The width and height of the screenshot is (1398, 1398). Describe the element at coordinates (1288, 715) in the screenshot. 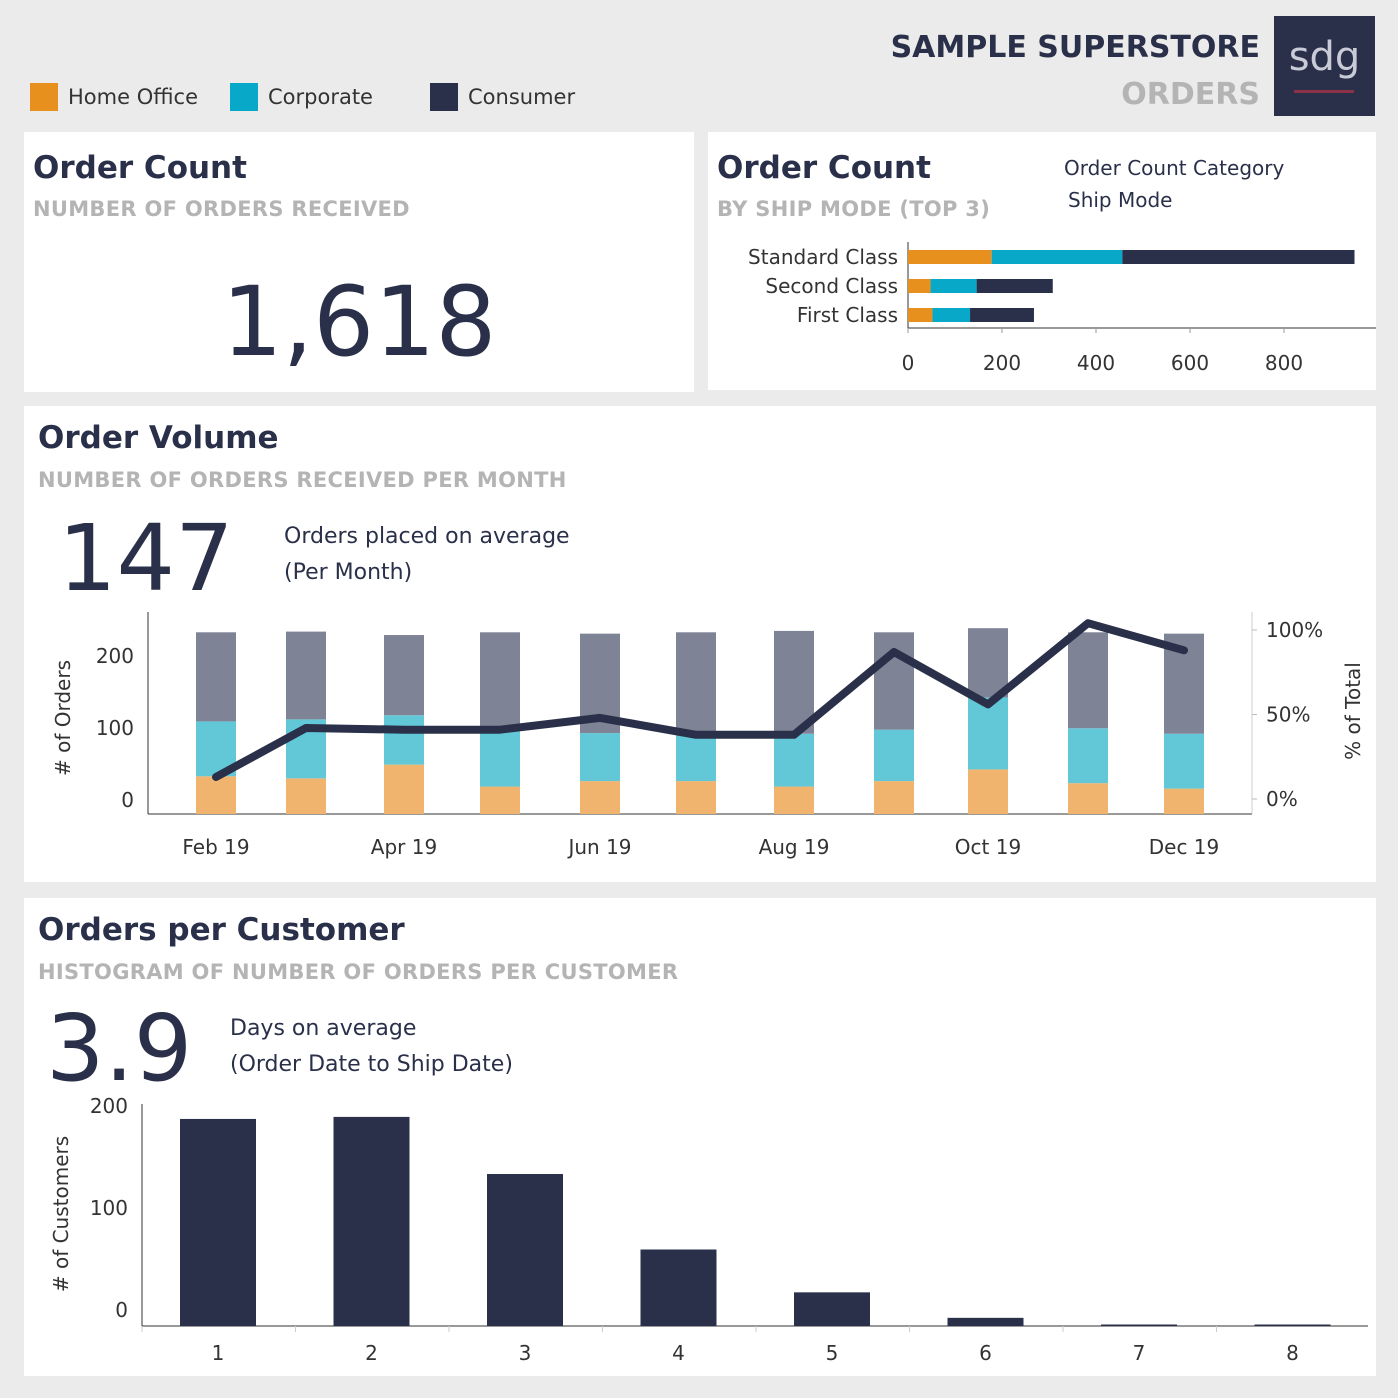

I see `y2-tick-label: 50%` at that location.